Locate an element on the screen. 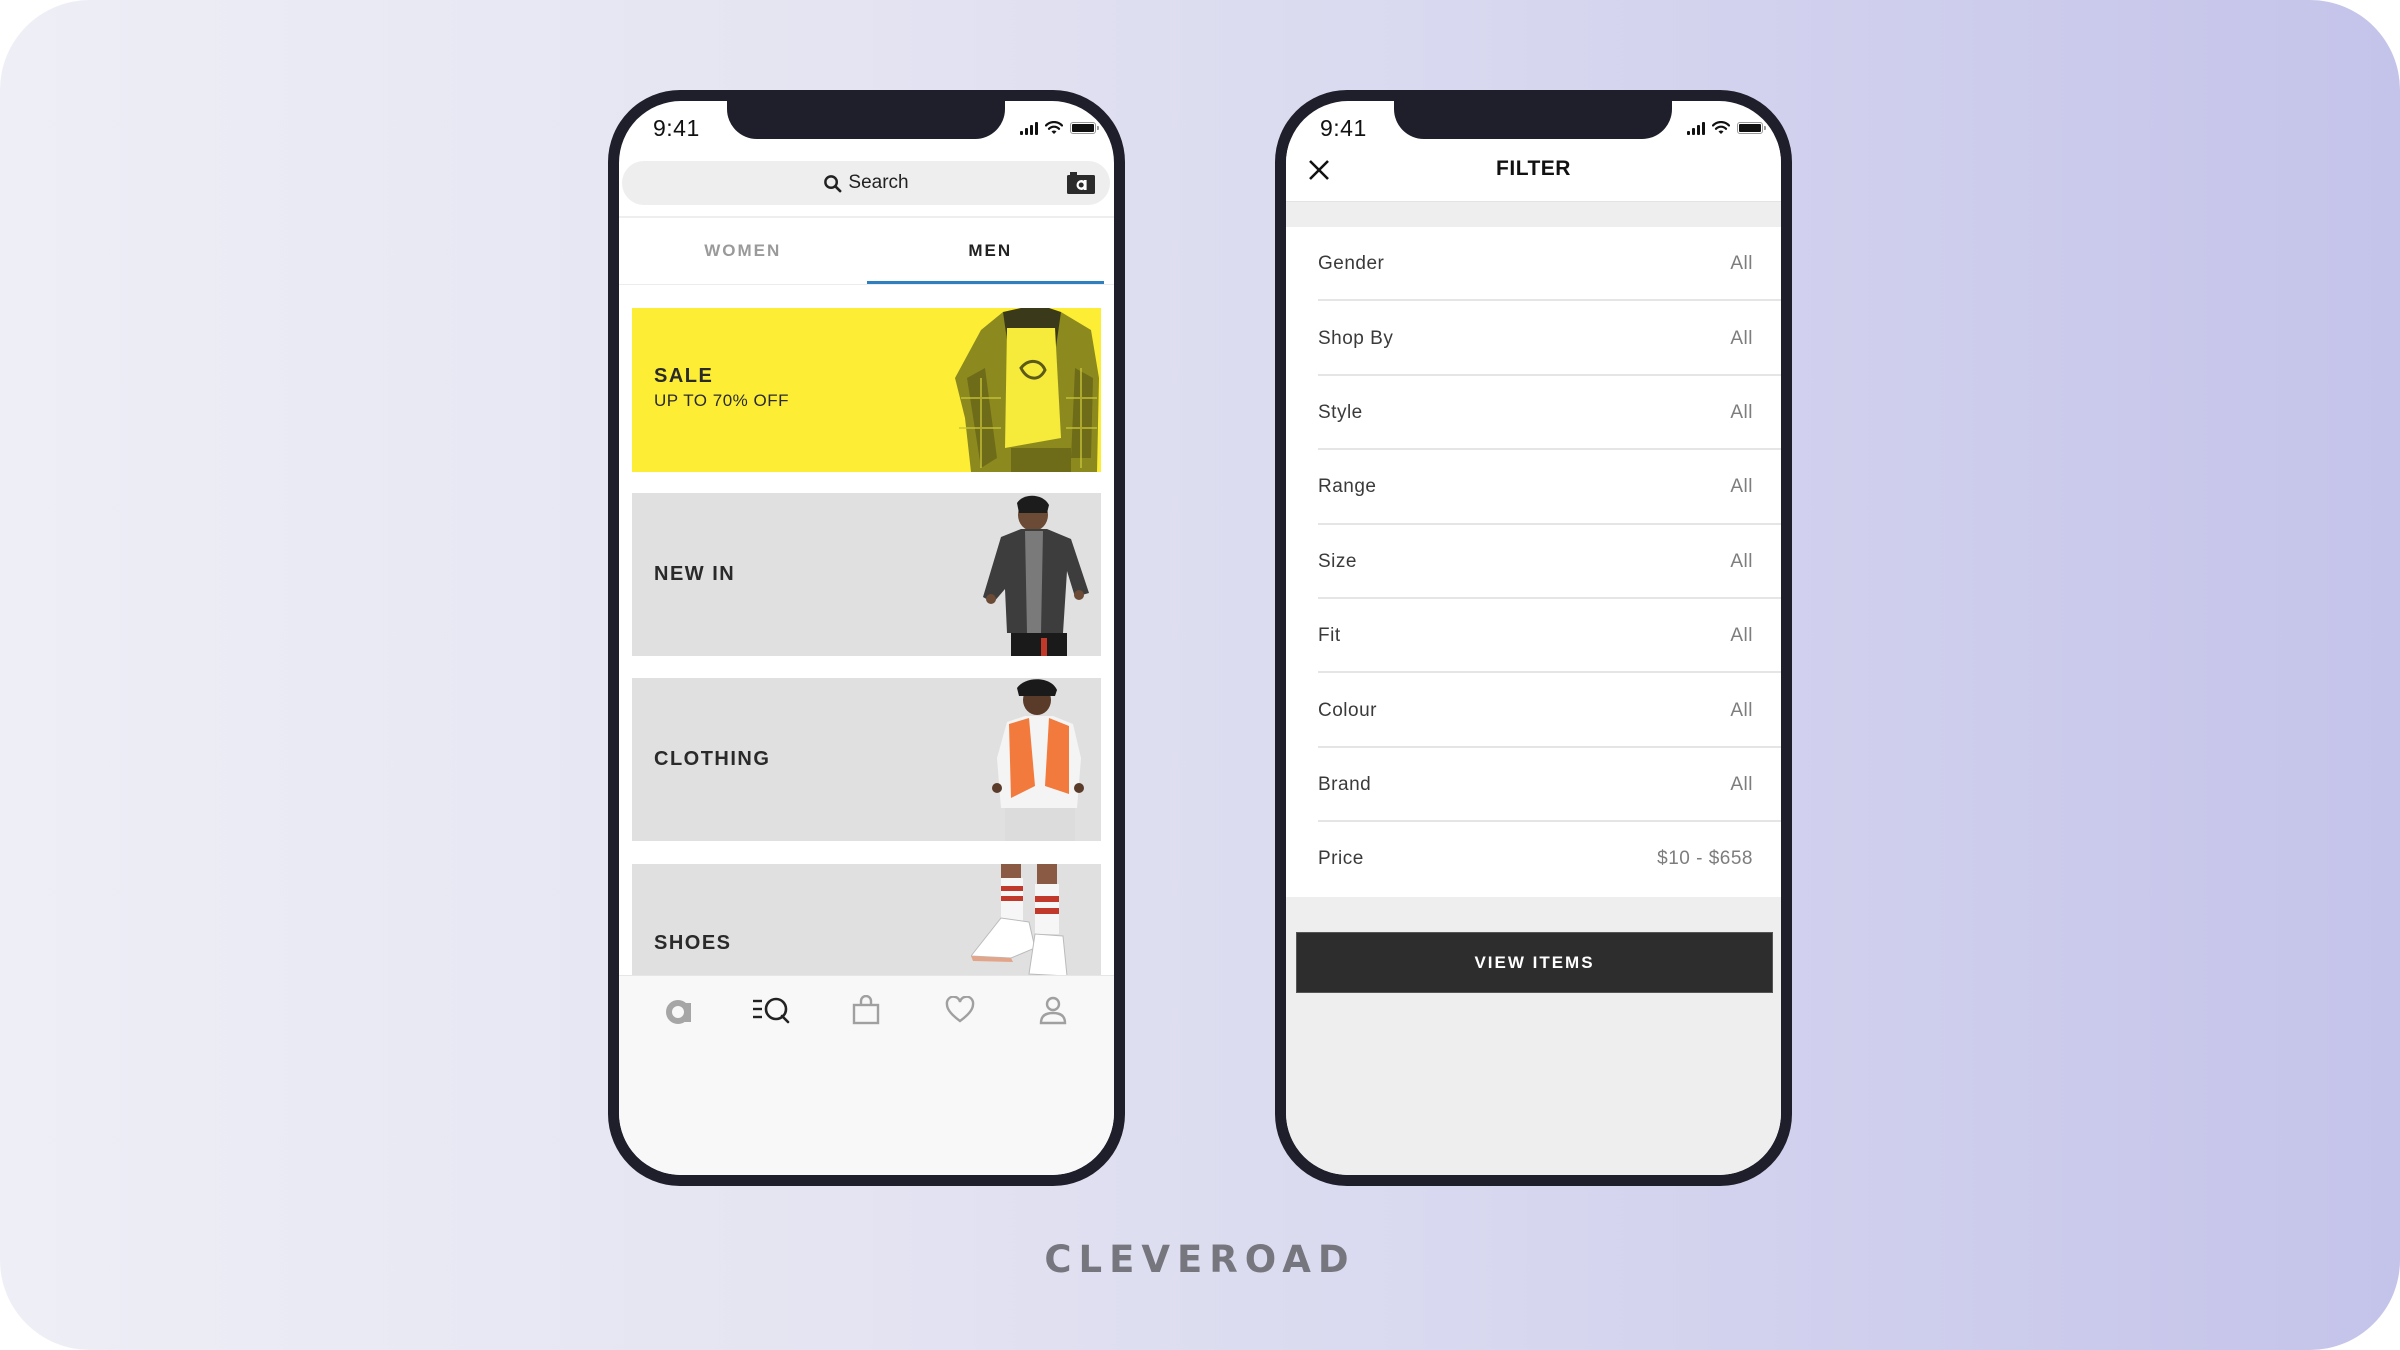 This screenshot has height=1350, width=2400. search-list-icon is located at coordinates (771, 1010).